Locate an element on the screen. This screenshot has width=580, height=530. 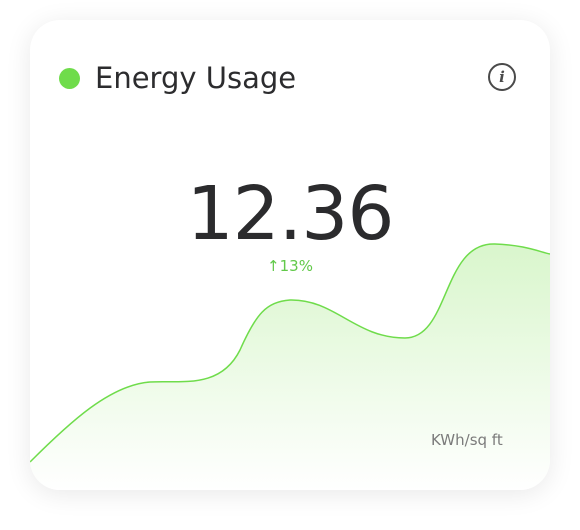
change-indicator: ↑13% is located at coordinates (290, 266).